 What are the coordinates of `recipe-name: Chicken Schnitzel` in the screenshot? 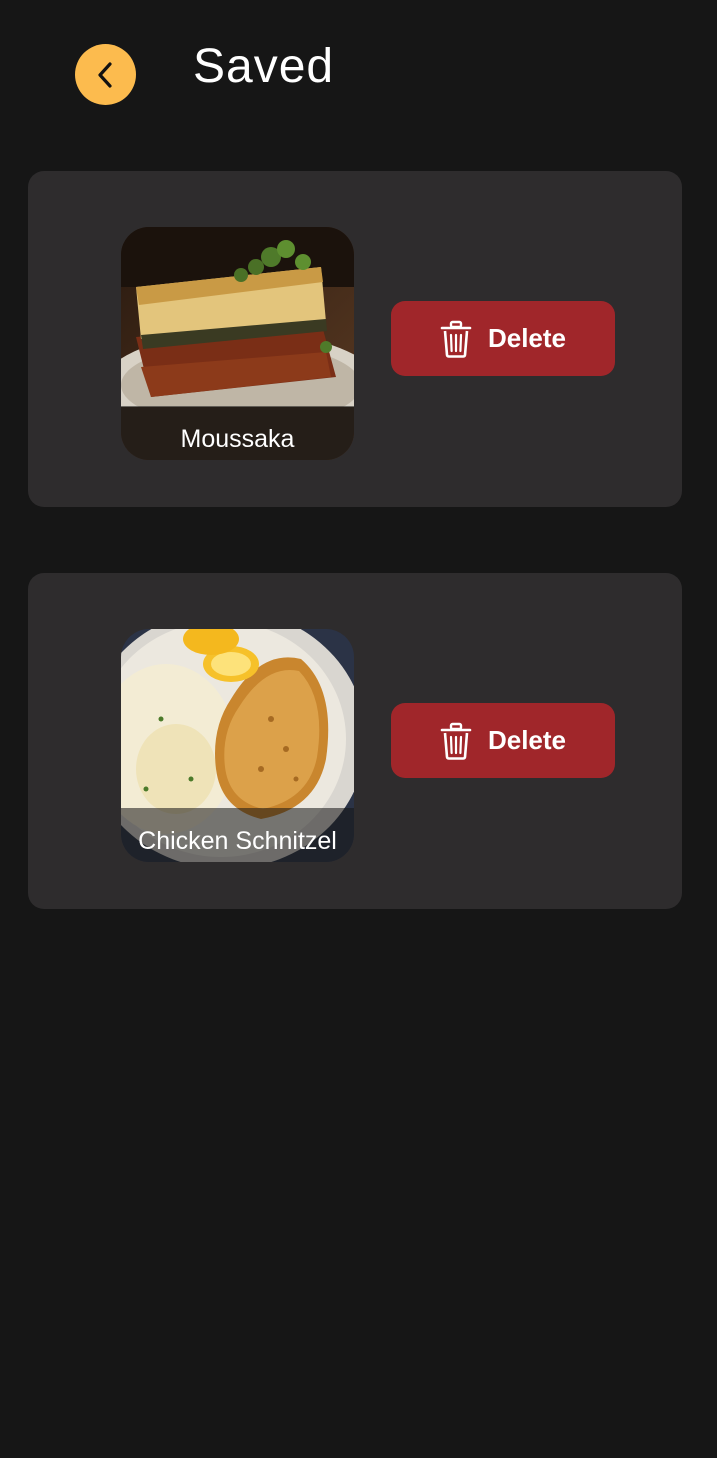 It's located at (237, 841).